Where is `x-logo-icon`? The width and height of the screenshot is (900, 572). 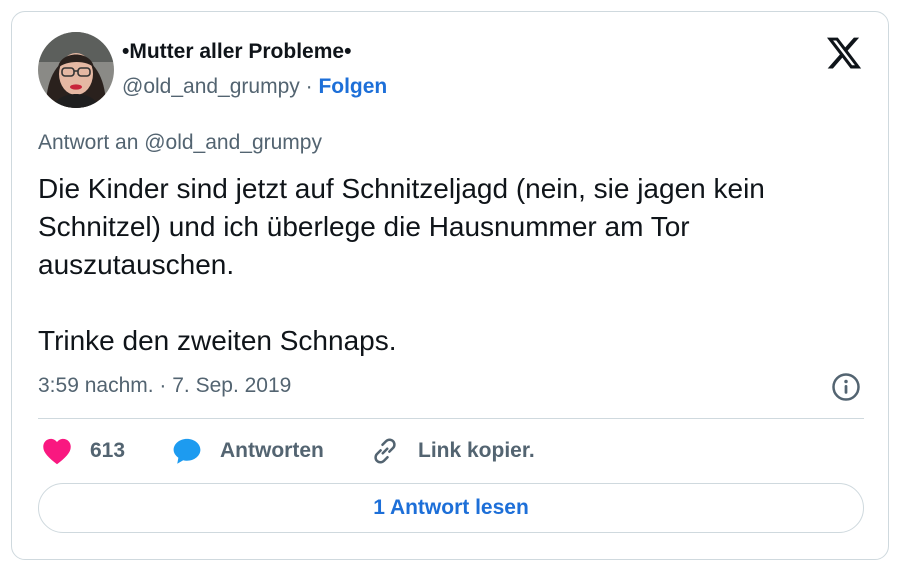
x-logo-icon is located at coordinates (844, 53).